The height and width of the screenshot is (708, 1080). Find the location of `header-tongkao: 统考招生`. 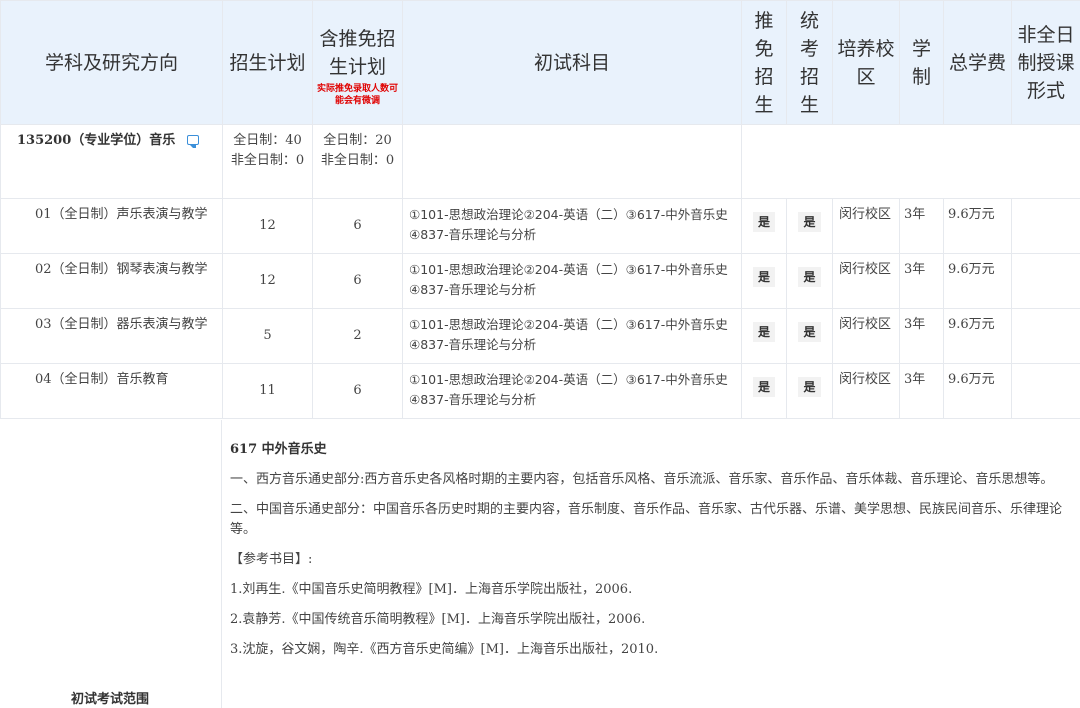

header-tongkao: 统考招生 is located at coordinates (809, 62).